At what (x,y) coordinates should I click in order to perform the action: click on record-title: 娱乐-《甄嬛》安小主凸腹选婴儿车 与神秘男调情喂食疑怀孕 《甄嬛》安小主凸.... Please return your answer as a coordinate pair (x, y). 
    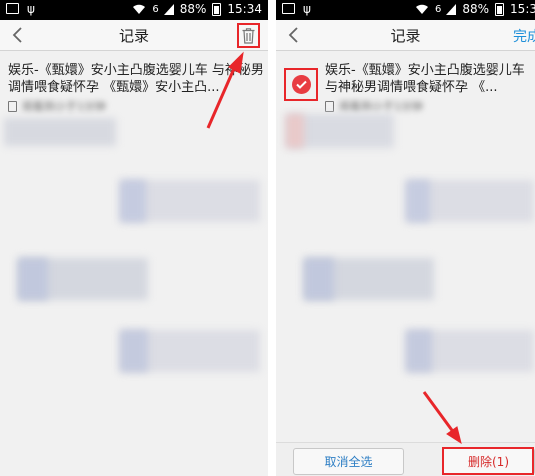
    Looking at the image, I should click on (136, 79).